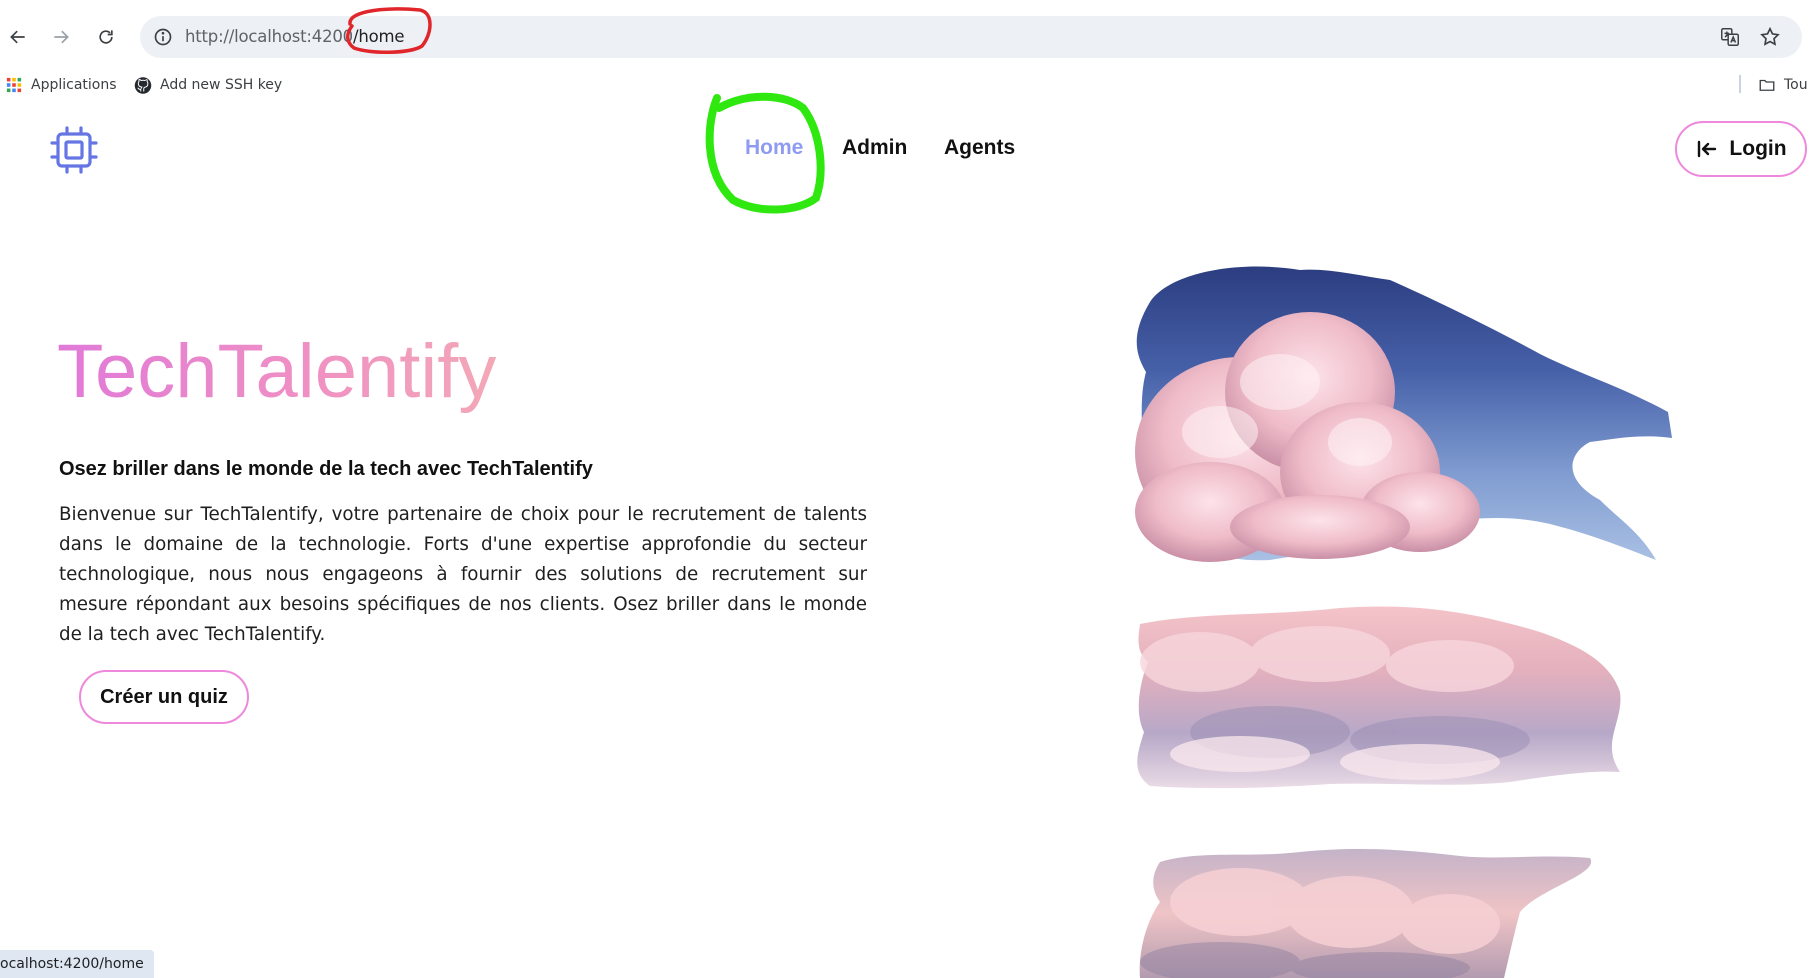  I want to click on back-button, so click(18, 37).